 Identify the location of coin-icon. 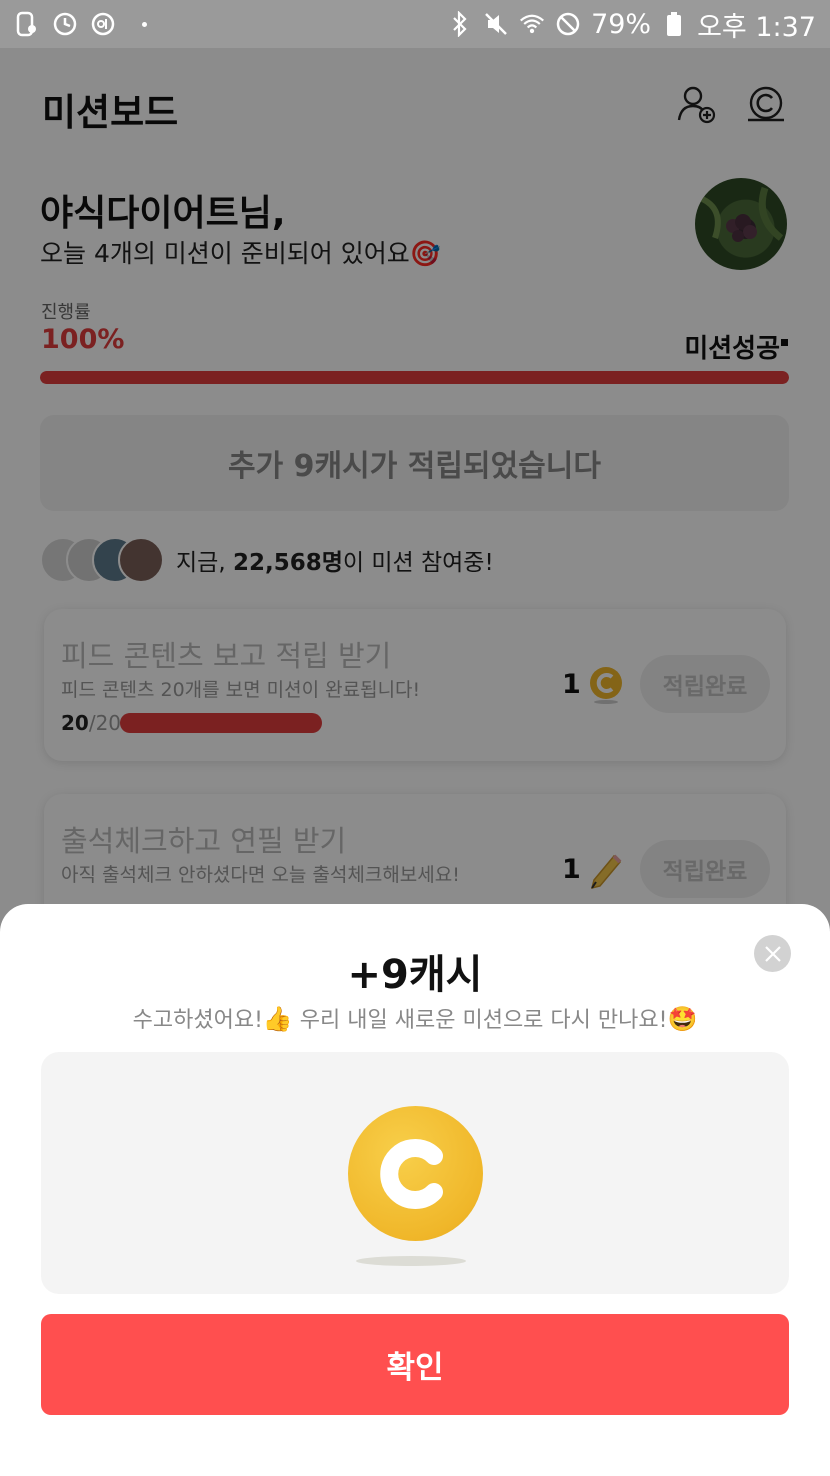
(415, 1173).